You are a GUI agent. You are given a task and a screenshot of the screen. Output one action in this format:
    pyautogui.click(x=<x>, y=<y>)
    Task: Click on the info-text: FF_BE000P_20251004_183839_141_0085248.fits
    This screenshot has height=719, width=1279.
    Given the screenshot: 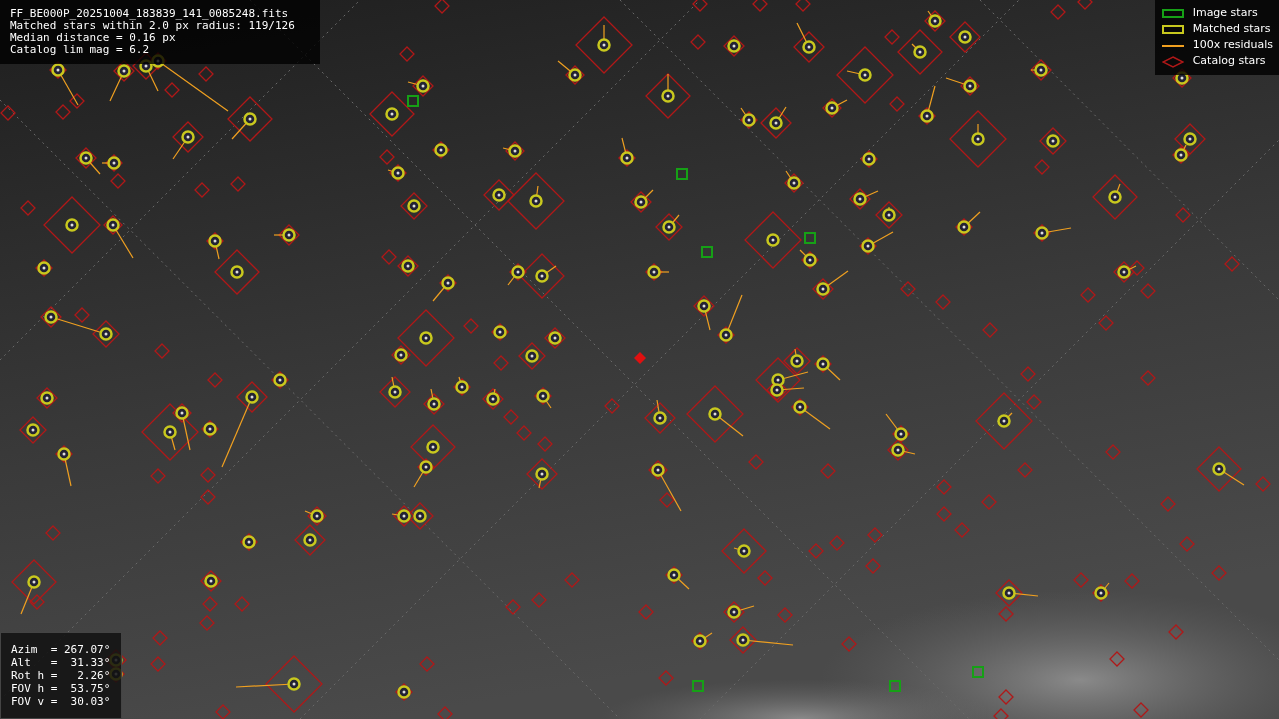 What is the action you would take?
    pyautogui.click(x=150, y=14)
    